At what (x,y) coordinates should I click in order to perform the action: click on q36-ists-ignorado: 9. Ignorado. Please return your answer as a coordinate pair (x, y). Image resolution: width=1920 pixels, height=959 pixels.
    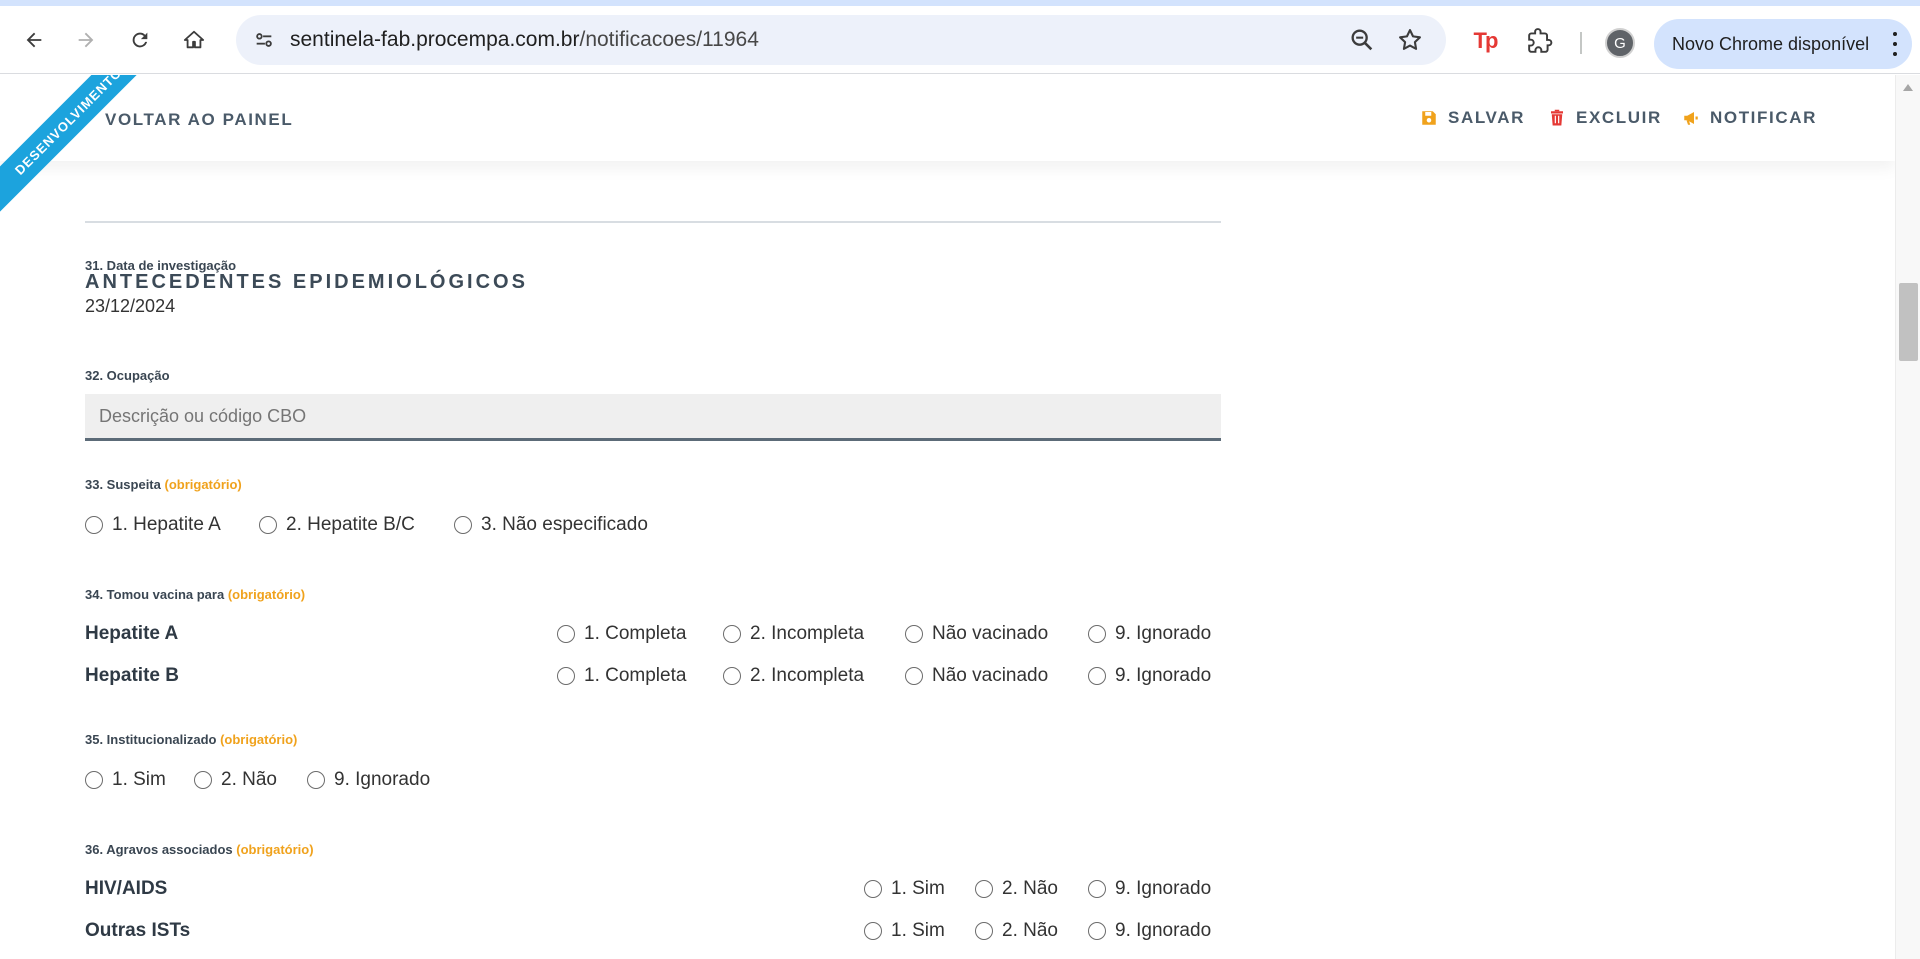
    Looking at the image, I should click on (1149, 931).